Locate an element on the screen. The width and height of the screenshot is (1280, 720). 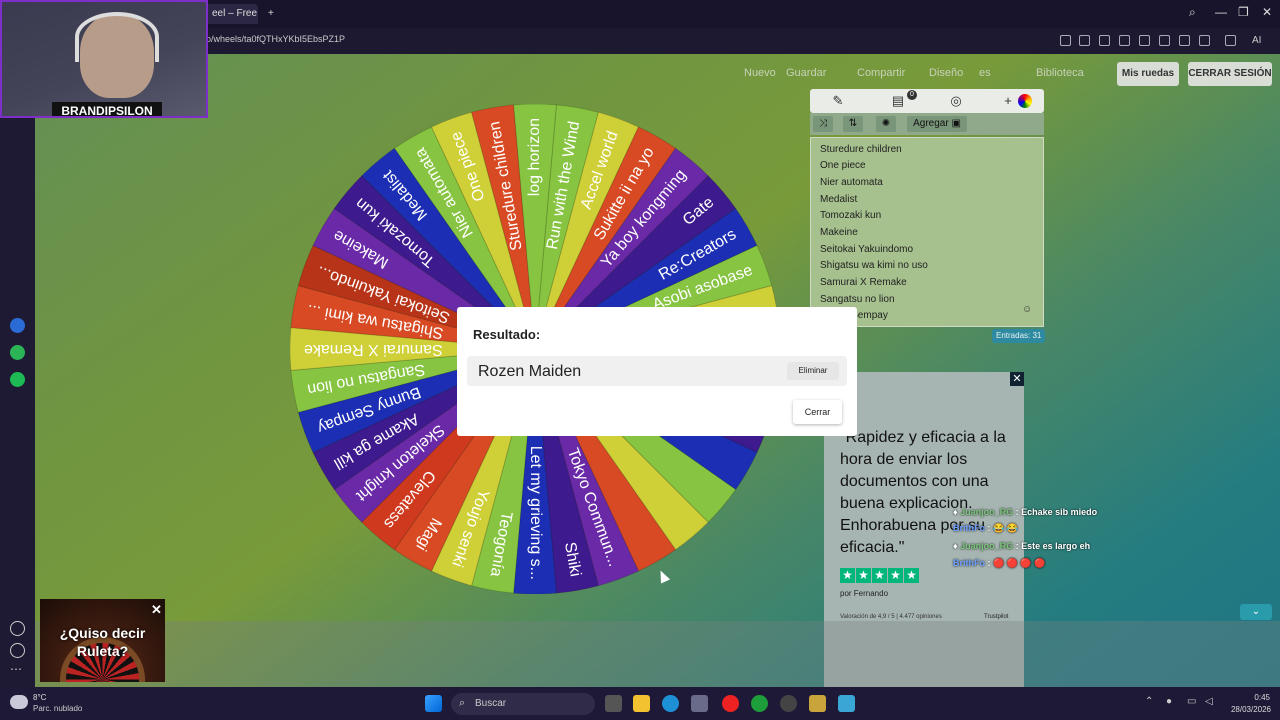
entry-item: Shigatsu wa kimi no uso is located at coordinates (874, 265).